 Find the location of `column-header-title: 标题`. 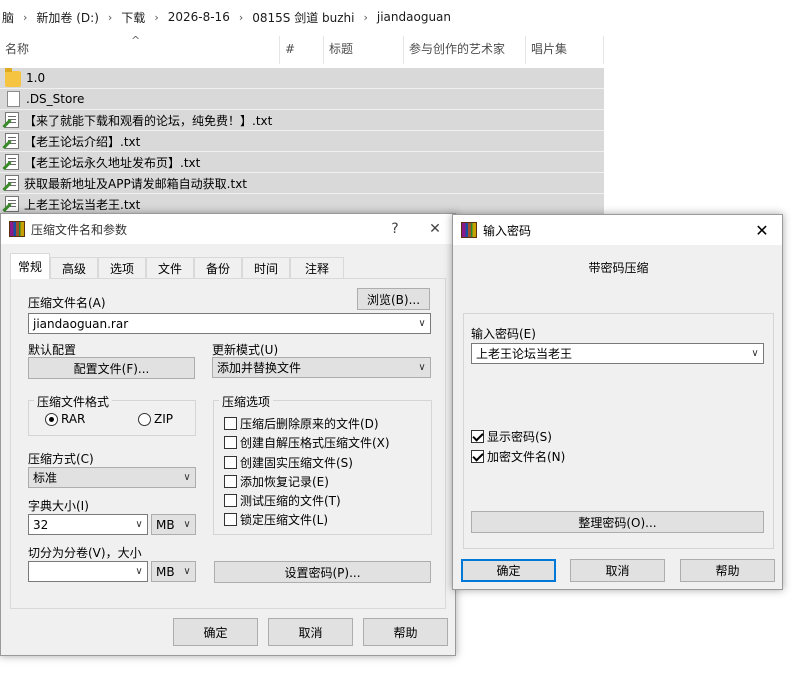

column-header-title: 标题 is located at coordinates (364, 50).